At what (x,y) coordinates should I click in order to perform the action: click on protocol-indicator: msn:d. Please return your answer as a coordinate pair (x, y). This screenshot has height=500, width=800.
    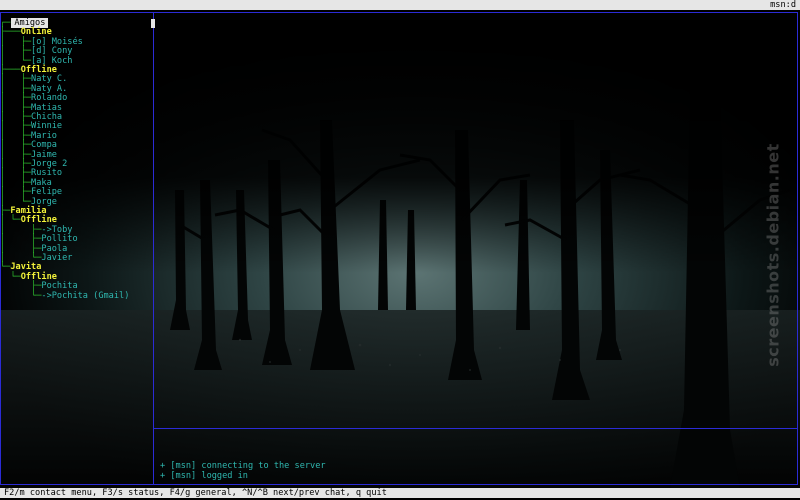
    Looking at the image, I should click on (783, 5).